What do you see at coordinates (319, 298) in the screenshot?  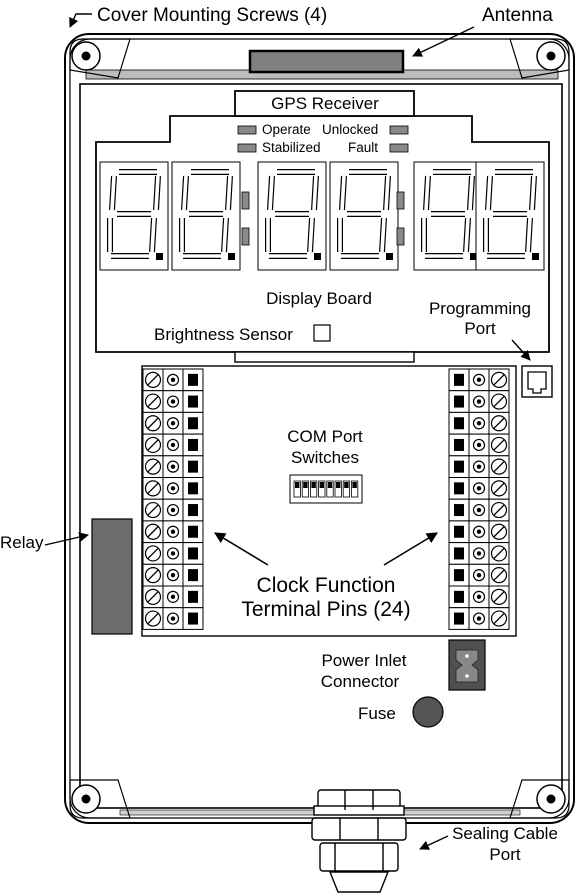 I see `display-board-label: Display Board` at bounding box center [319, 298].